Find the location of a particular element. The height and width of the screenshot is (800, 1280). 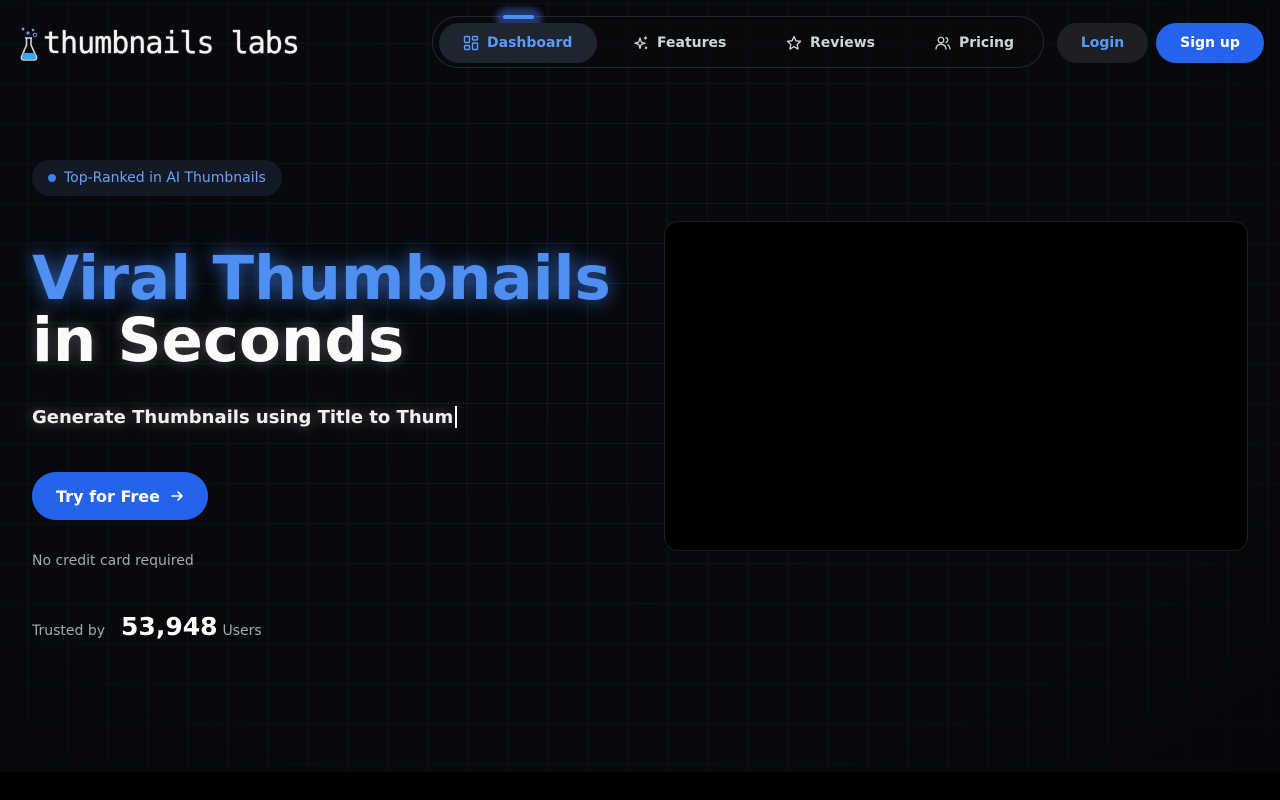

hero-title: Viral Thumbnails in Seconds is located at coordinates (321, 310).